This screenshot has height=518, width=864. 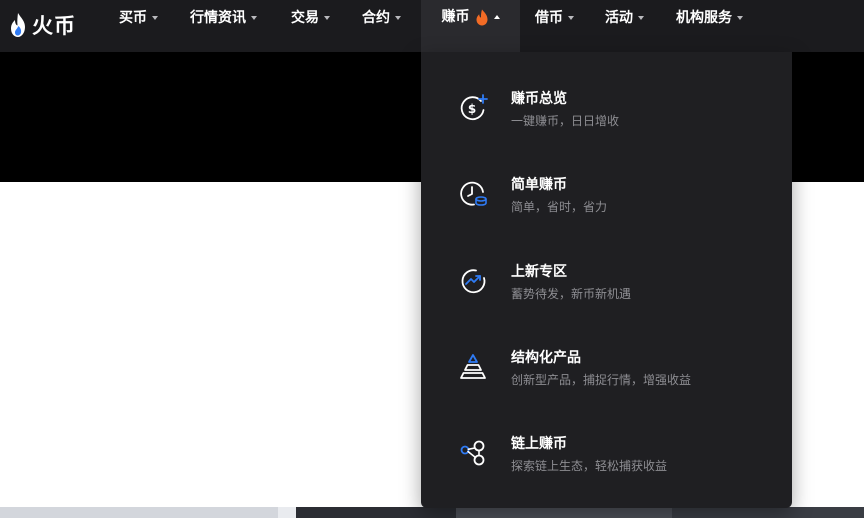 What do you see at coordinates (496, 17) in the screenshot?
I see `chevron-up-icon` at bounding box center [496, 17].